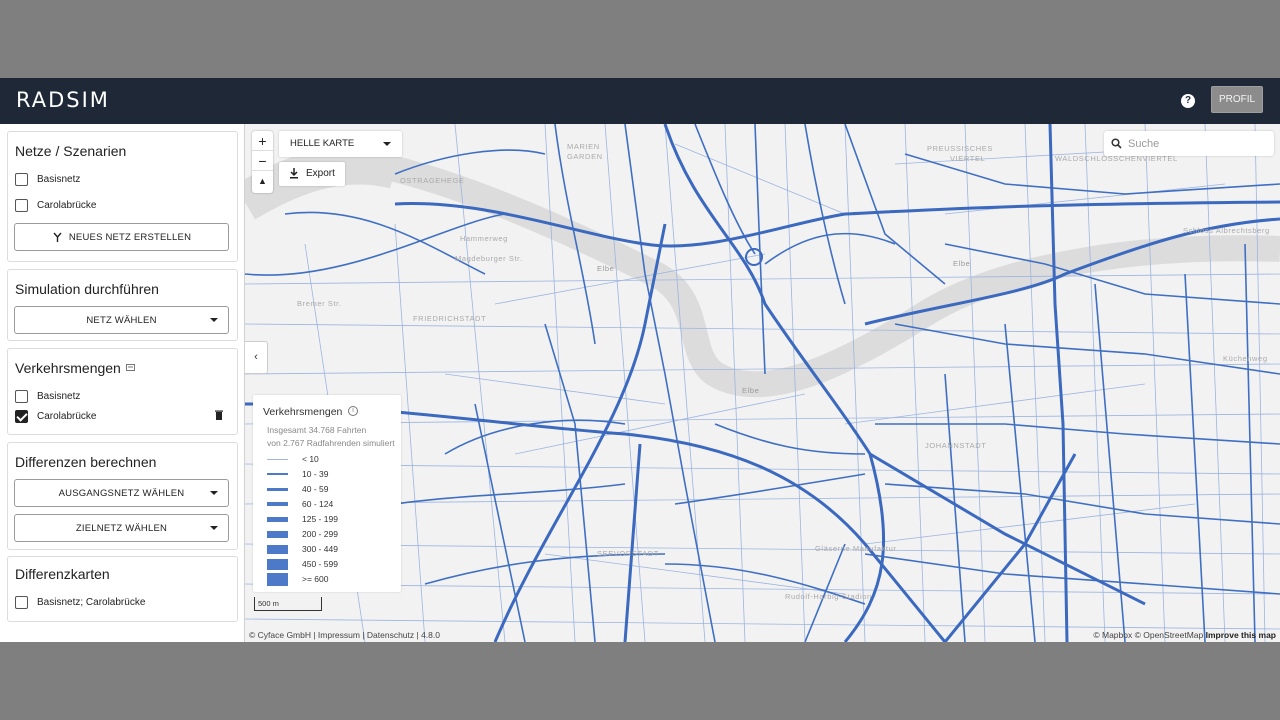 This screenshot has width=1280, height=720. What do you see at coordinates (1245, 358) in the screenshot?
I see `map-label: Küchenweg` at bounding box center [1245, 358].